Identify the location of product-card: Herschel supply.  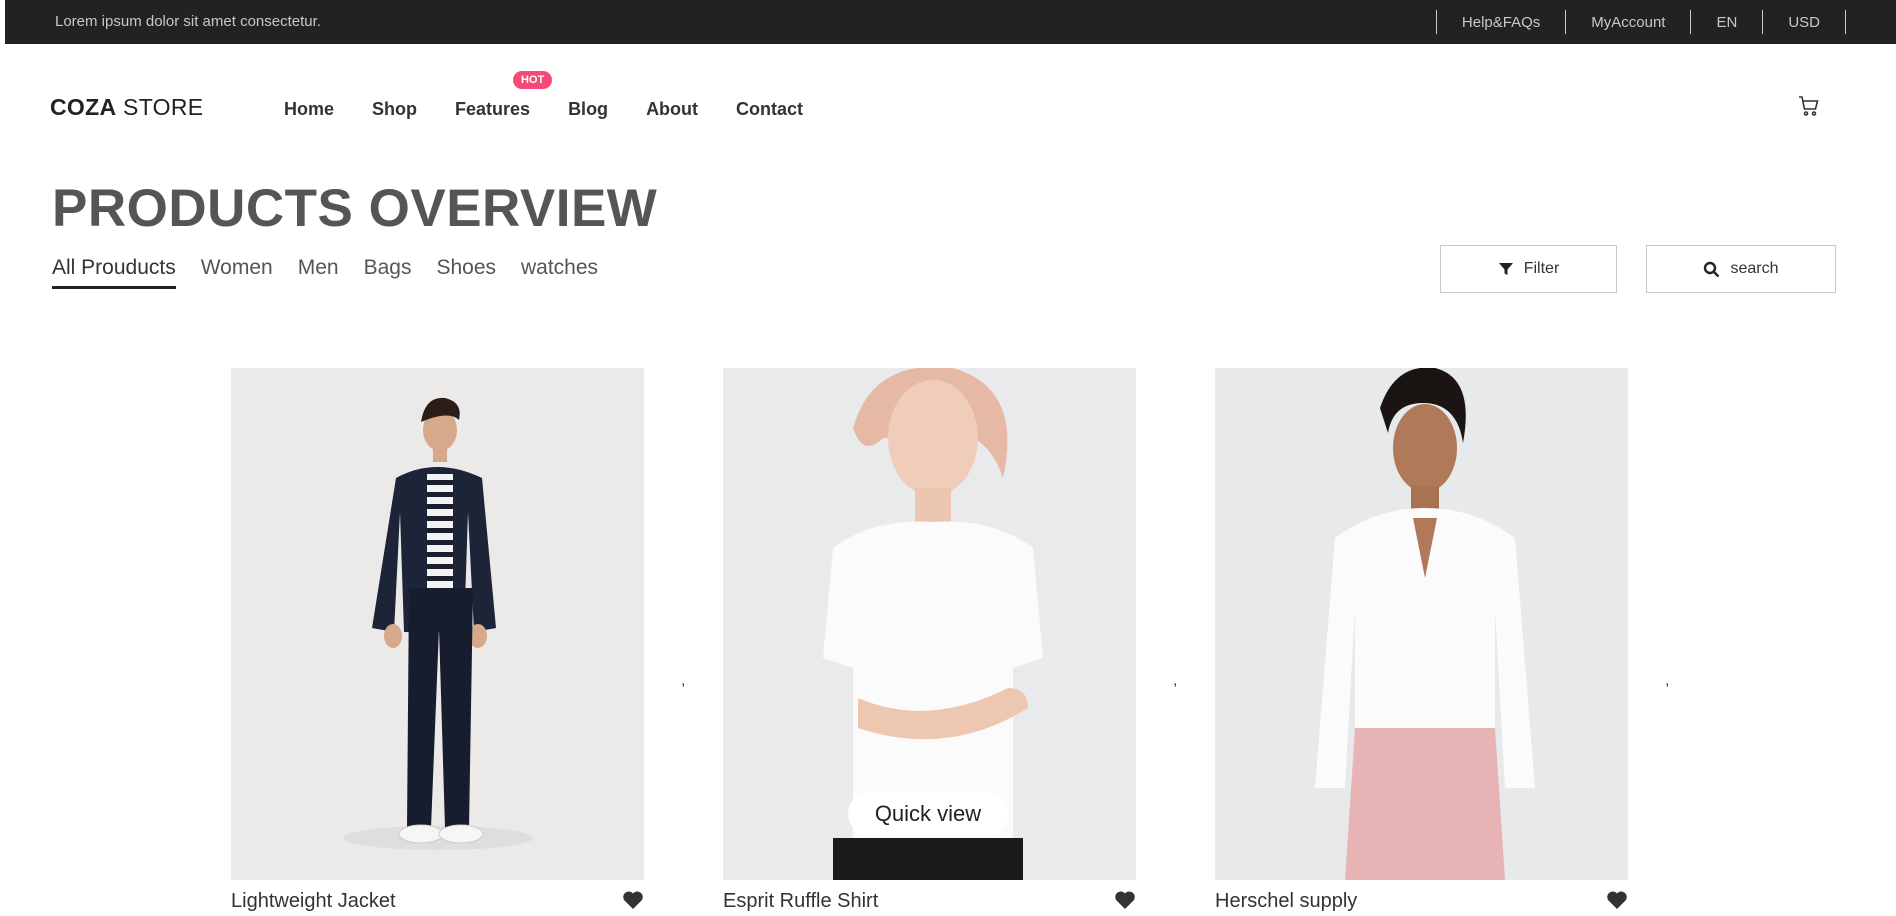
(1421, 640).